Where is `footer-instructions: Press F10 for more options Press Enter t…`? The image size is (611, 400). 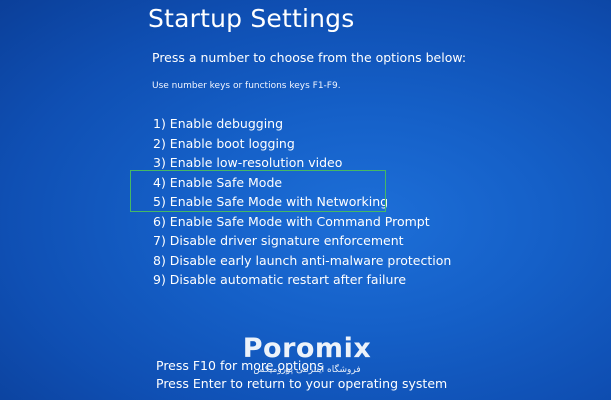
footer-instructions: Press F10 for more options Press Enter t… is located at coordinates (301, 375).